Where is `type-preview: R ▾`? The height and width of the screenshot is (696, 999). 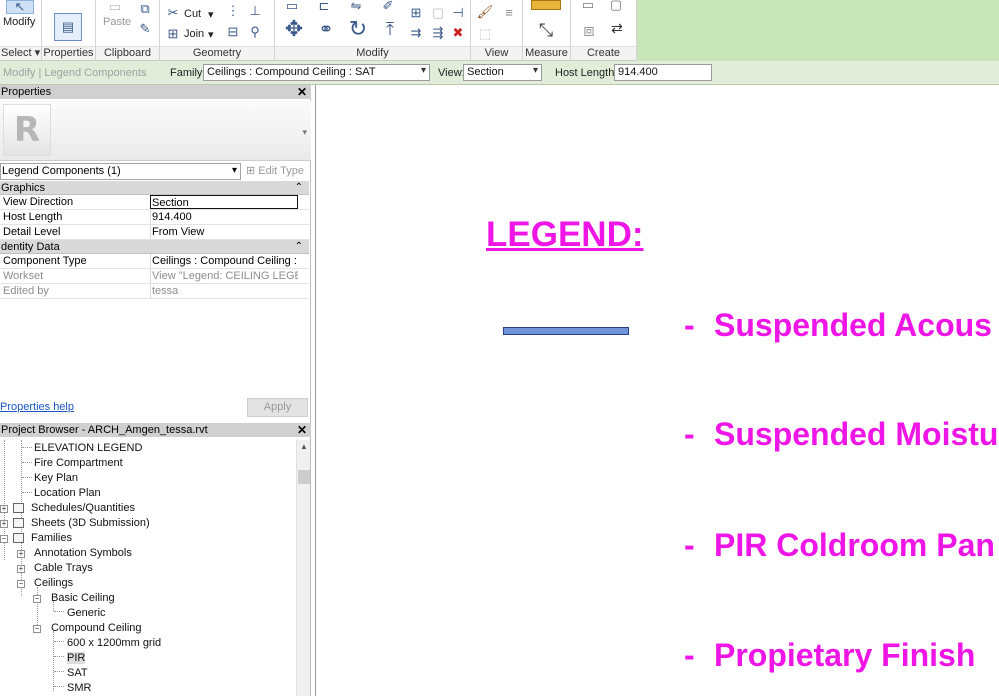
type-preview: R ▾ is located at coordinates (155, 131).